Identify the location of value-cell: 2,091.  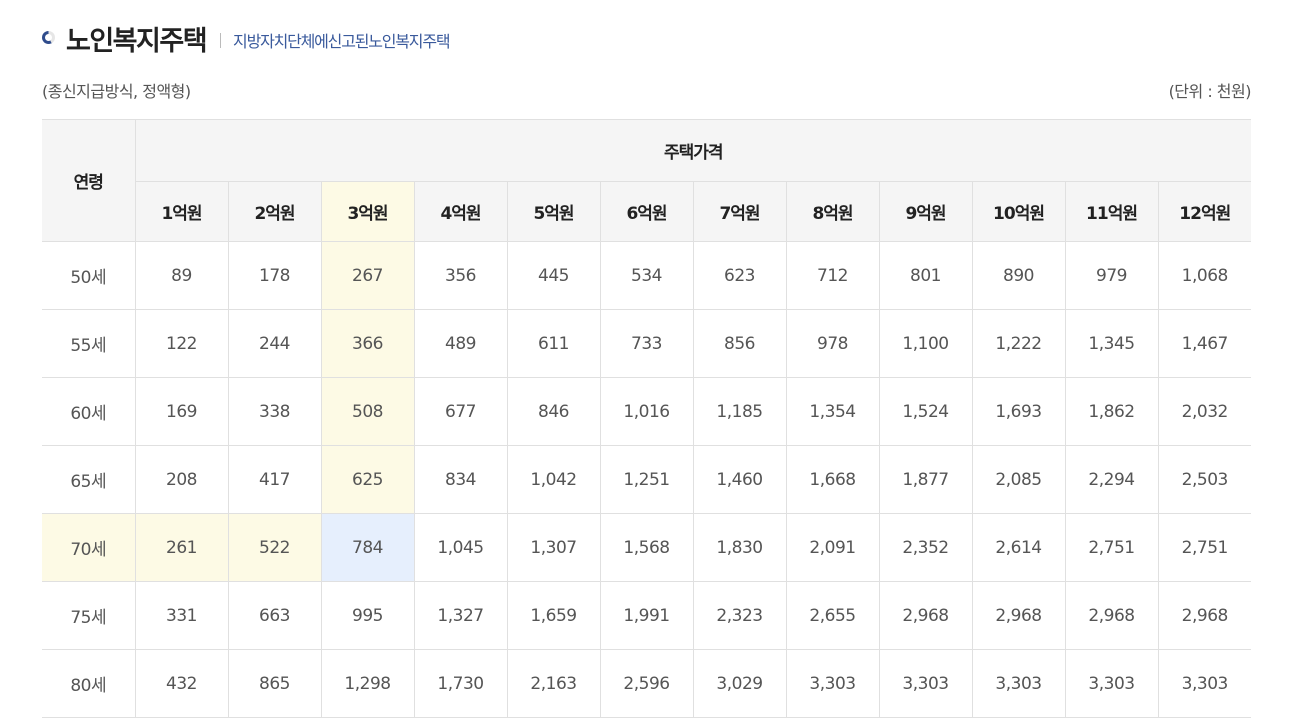
(832, 547).